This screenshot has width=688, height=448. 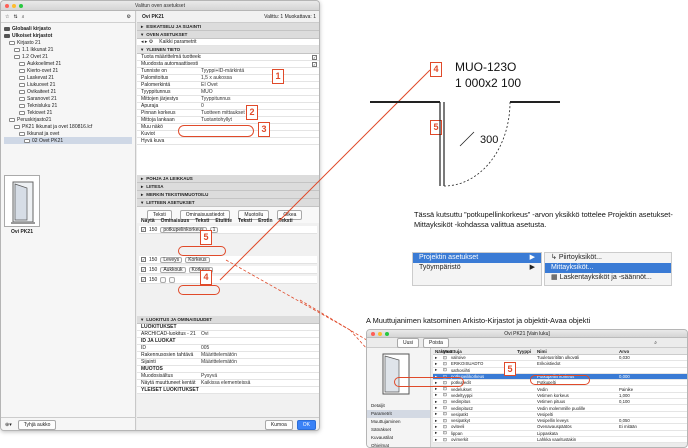 What do you see at coordinates (429, 382) in the screenshot?
I see `highlight-variable` at bounding box center [429, 382].